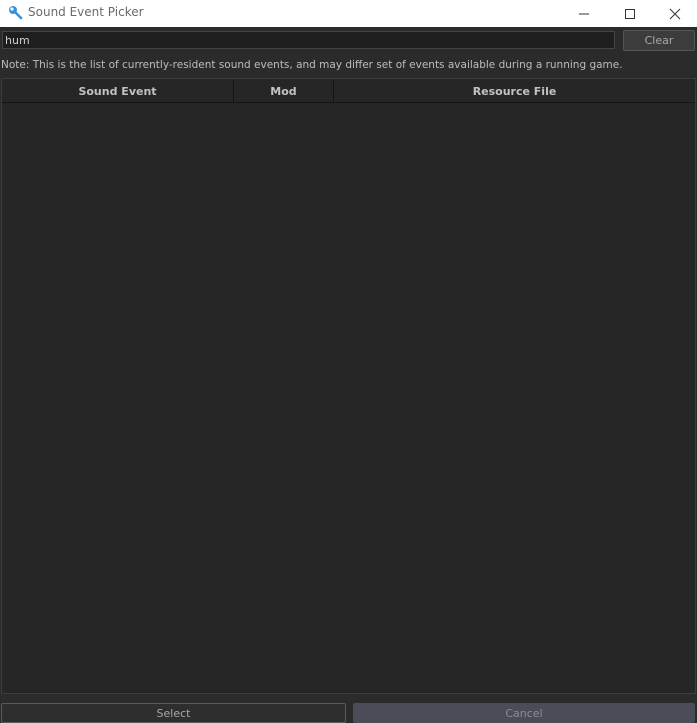 Image resolution: width=697 pixels, height=723 pixels. I want to click on close-button, so click(674, 13).